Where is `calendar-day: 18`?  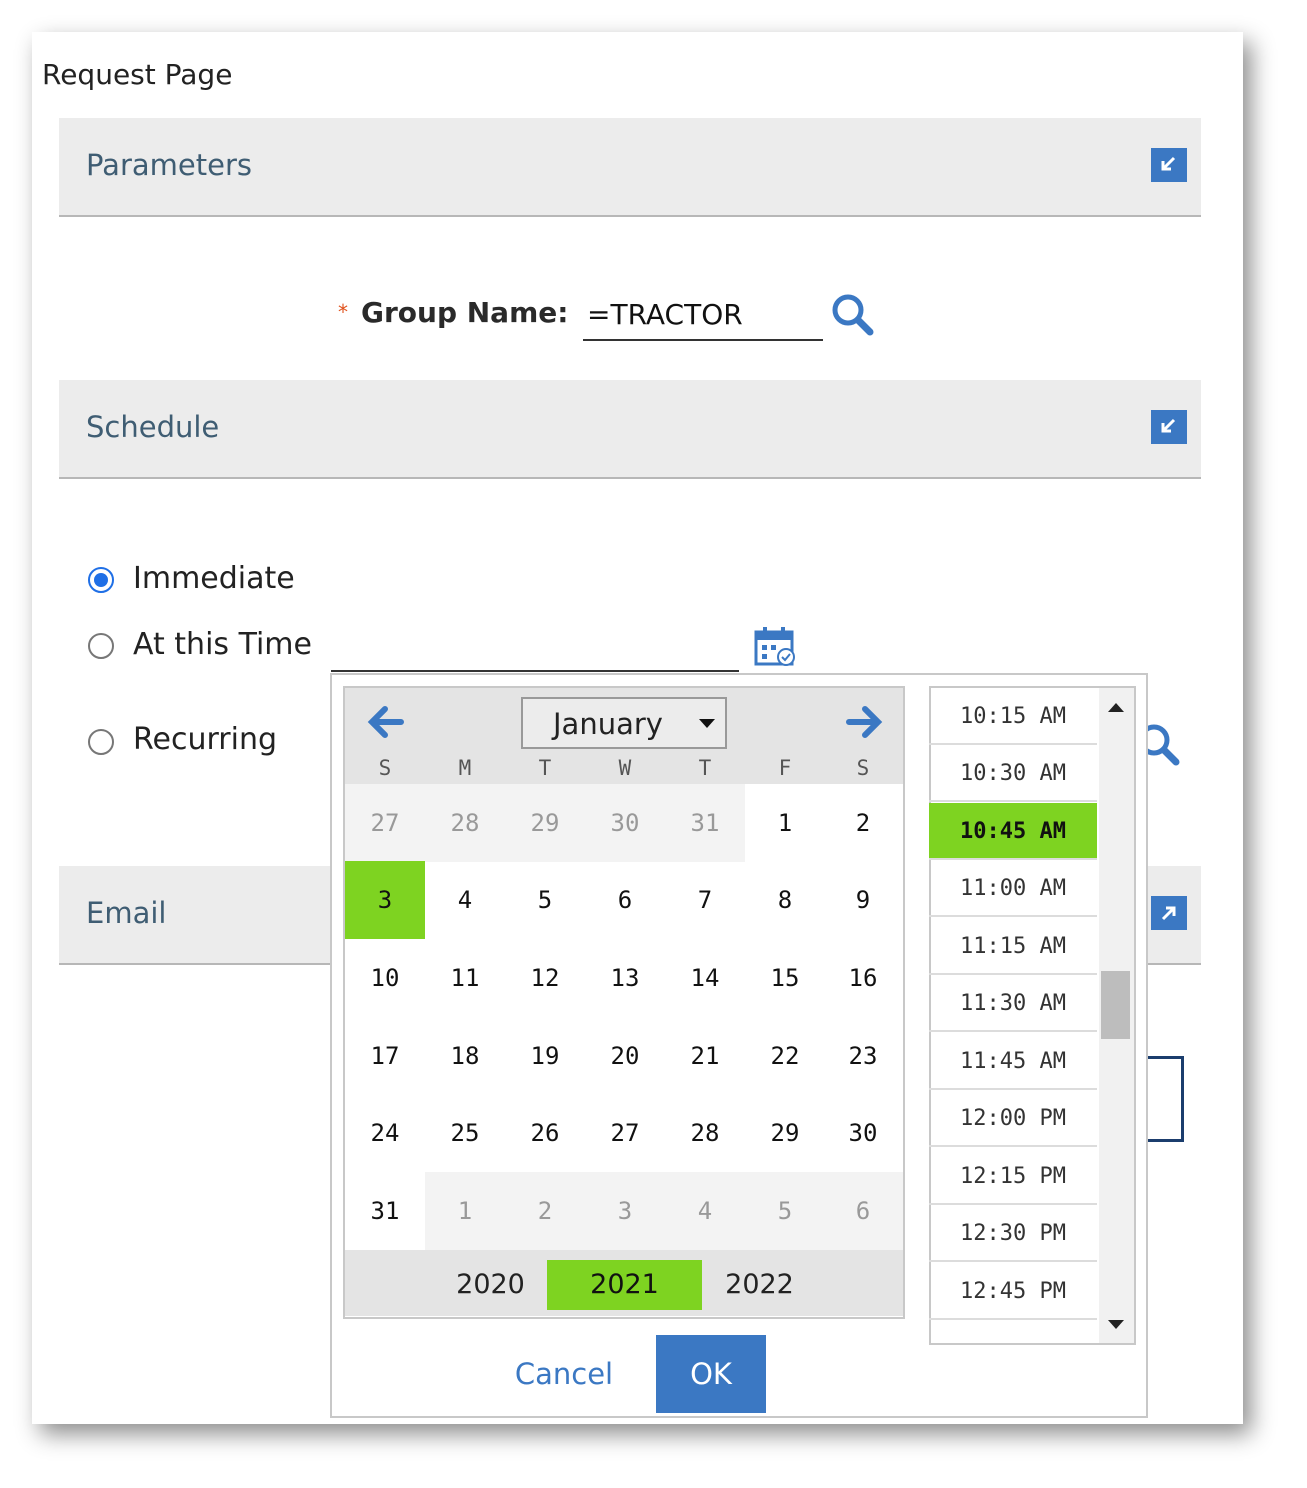 calendar-day: 18 is located at coordinates (465, 1056).